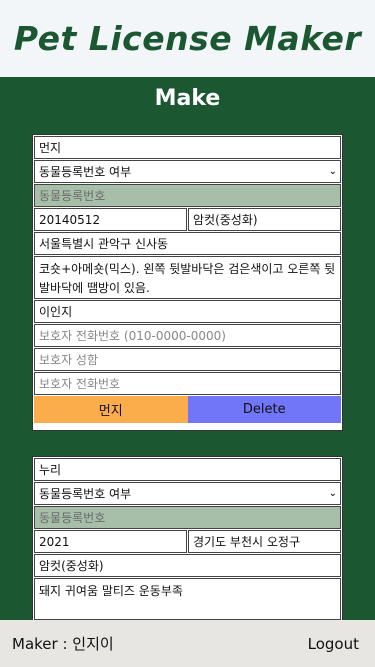 Image resolution: width=375 pixels, height=667 pixels. What do you see at coordinates (187, 243) in the screenshot?
I see `address-field: 서울특별시 관악구 신사동` at bounding box center [187, 243].